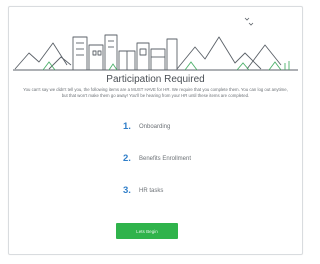 The width and height of the screenshot is (320, 264). What do you see at coordinates (147, 231) in the screenshot?
I see `lets-begin-button: Lets Begin` at bounding box center [147, 231].